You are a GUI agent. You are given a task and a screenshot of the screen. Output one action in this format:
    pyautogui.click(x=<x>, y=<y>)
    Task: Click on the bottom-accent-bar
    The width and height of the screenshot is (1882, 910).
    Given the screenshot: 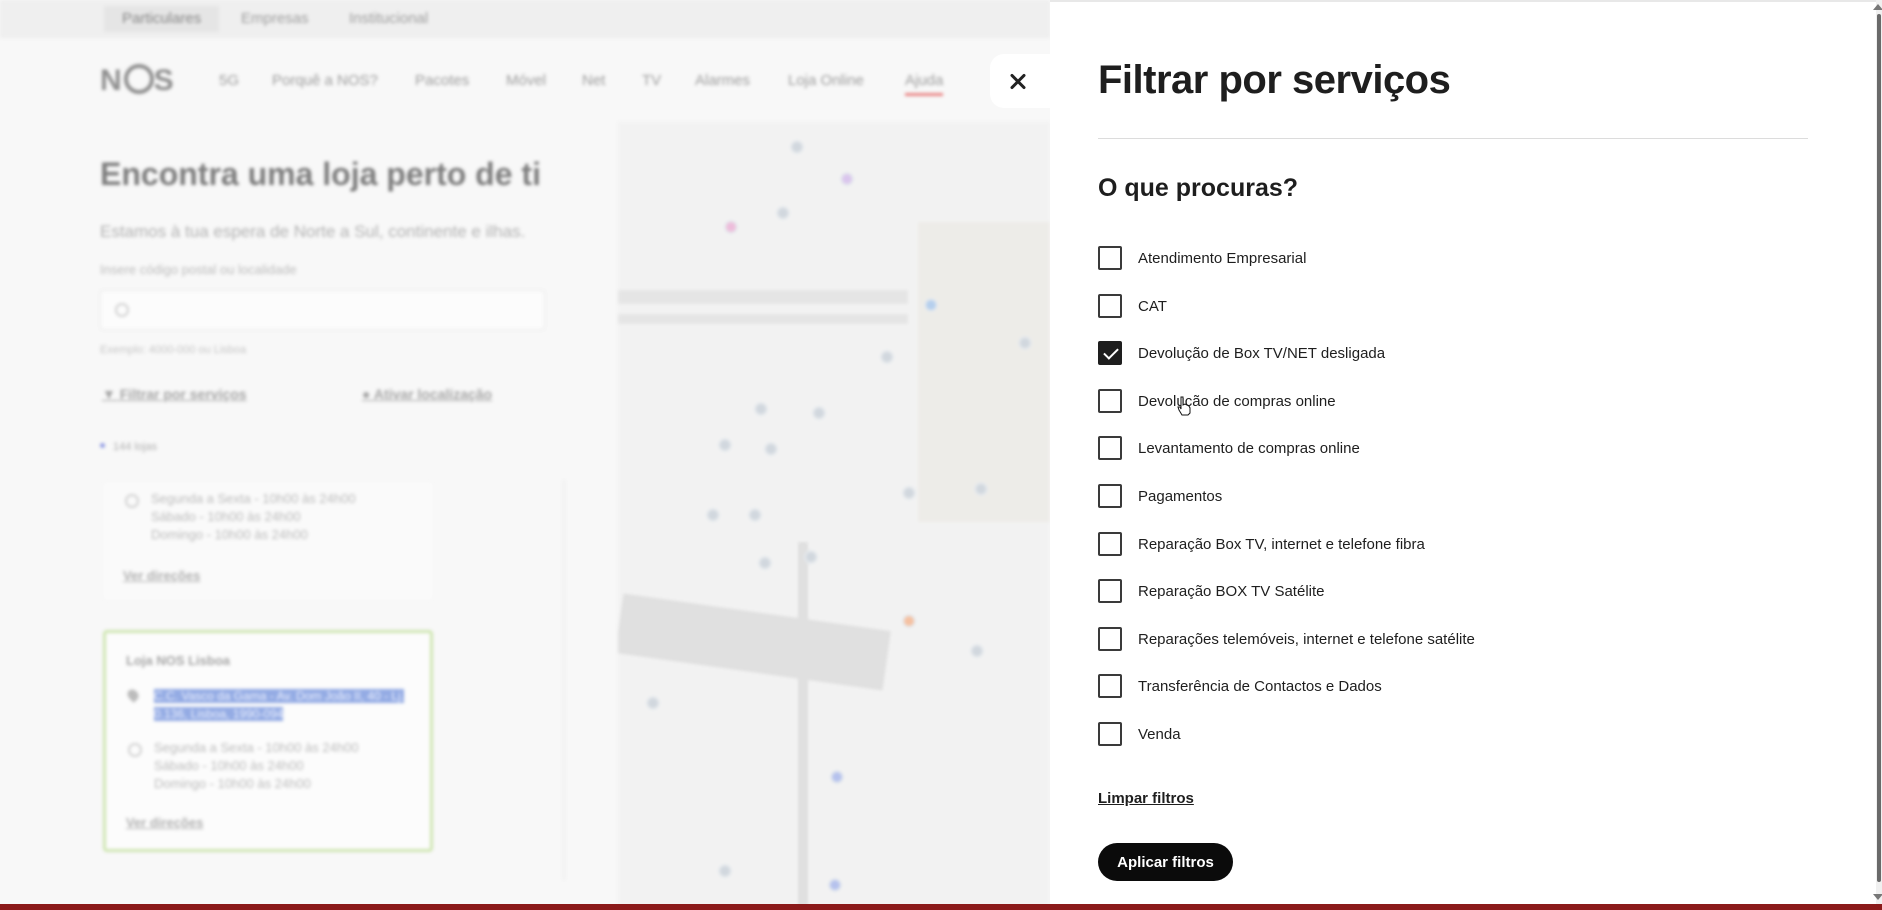 What is the action you would take?
    pyautogui.click(x=941, y=907)
    